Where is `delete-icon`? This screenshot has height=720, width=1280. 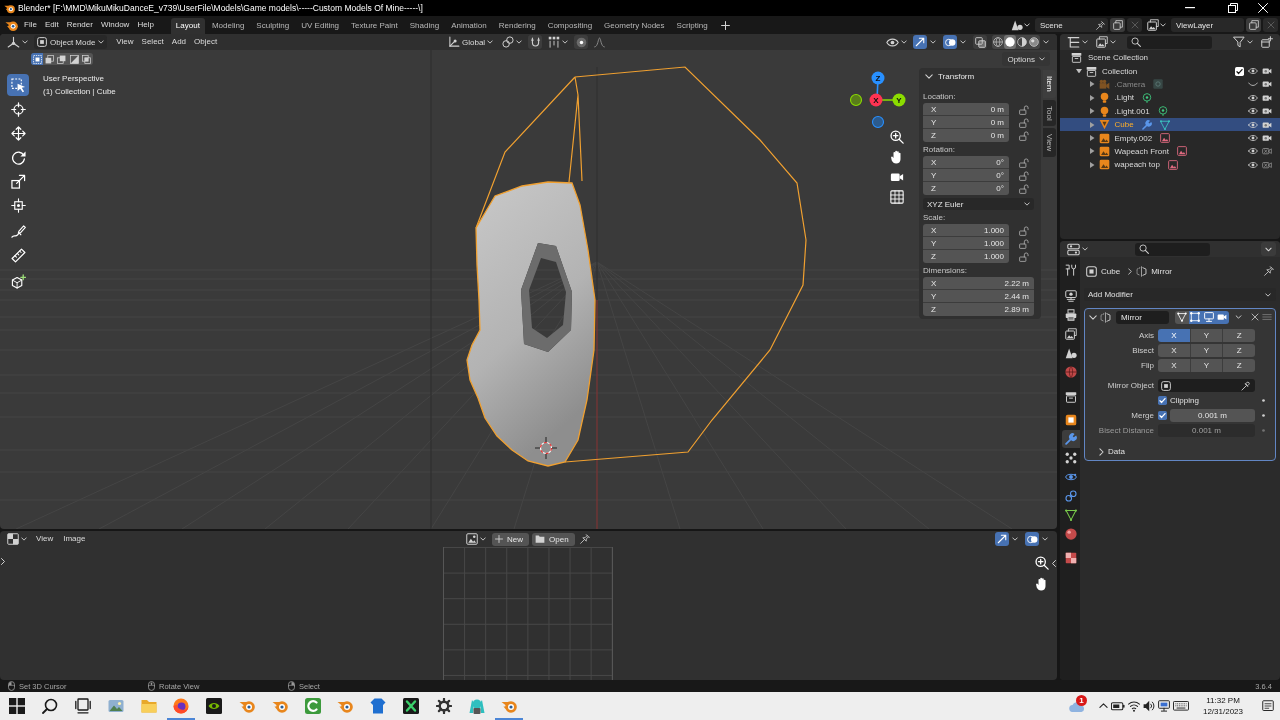 delete-icon is located at coordinates (1255, 317).